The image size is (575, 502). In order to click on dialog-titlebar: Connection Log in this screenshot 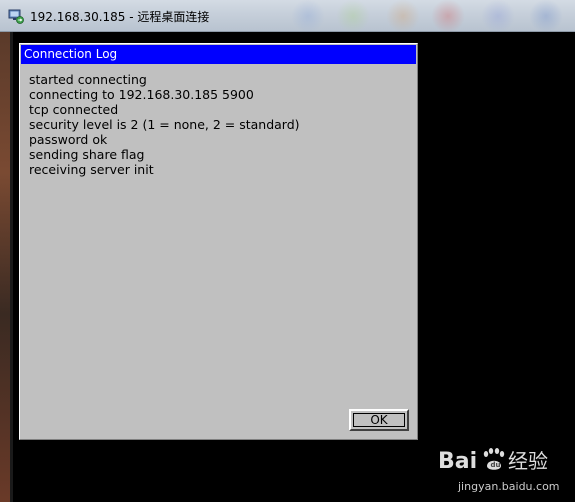, I will do `click(218, 54)`.